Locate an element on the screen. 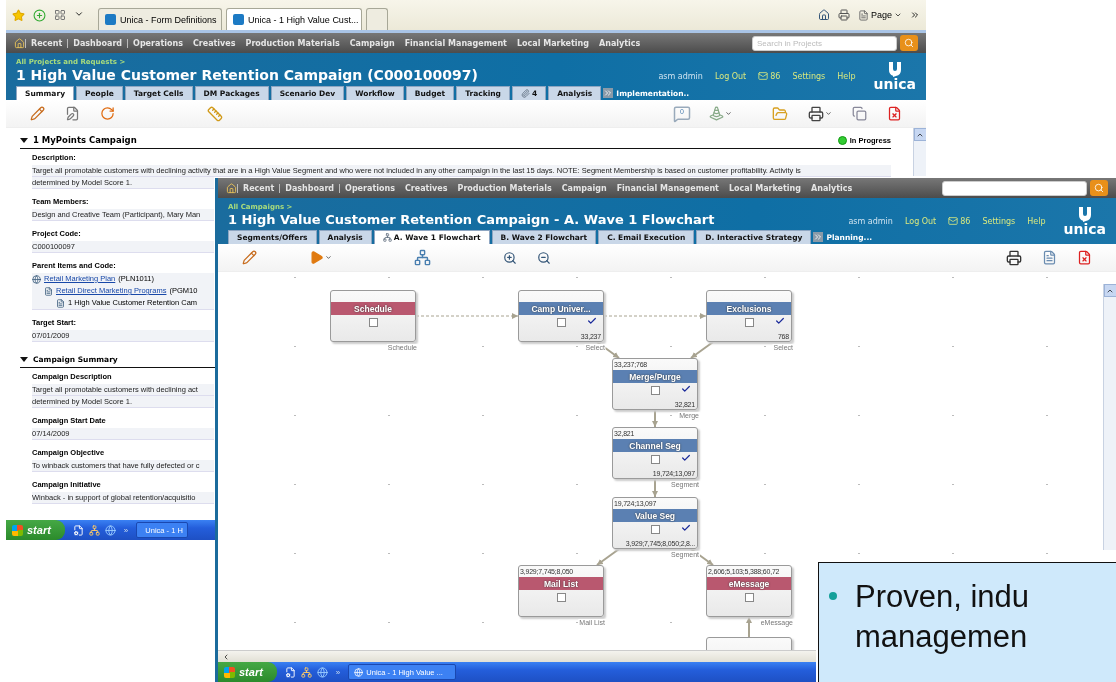 This screenshot has height=682, width=1116. refresh-icon is located at coordinates (107, 113).